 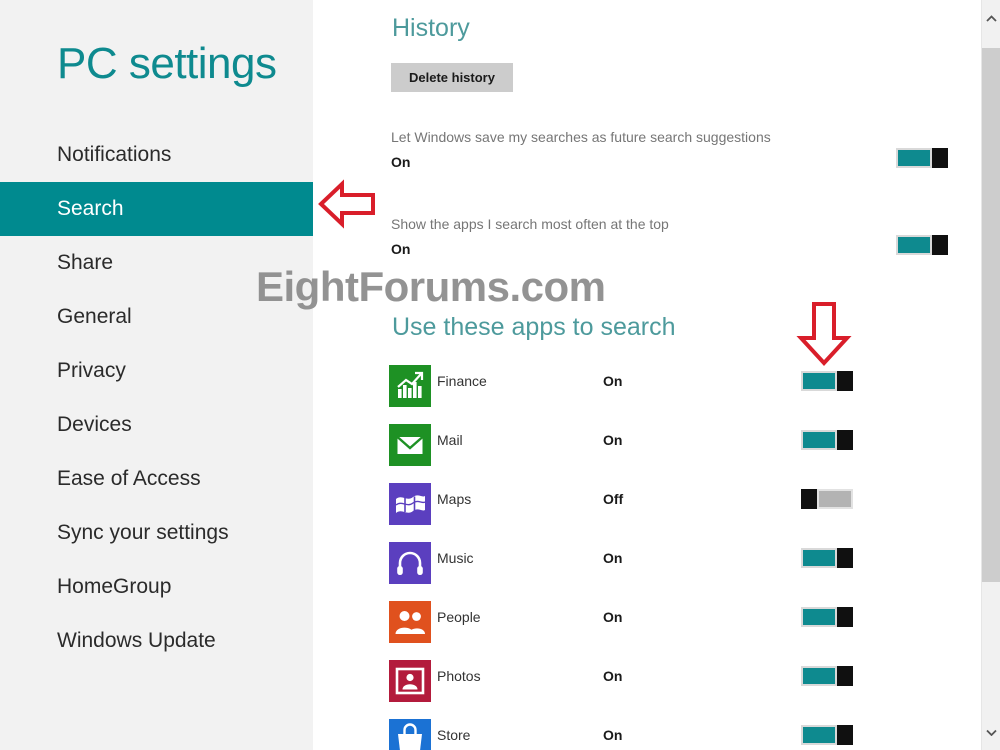 What do you see at coordinates (156, 641) in the screenshot?
I see `sidebar-item-windows-update: Windows Update` at bounding box center [156, 641].